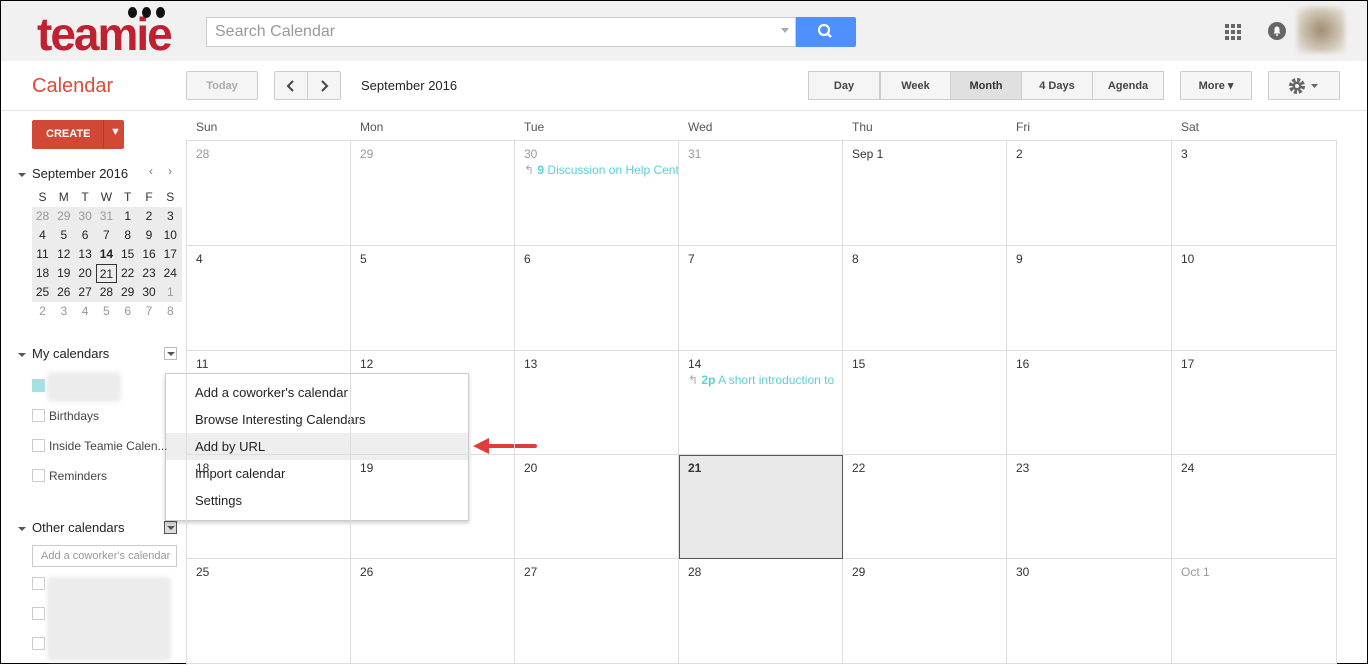 This screenshot has height=665, width=1368. I want to click on calendar-day-cell: 23, so click(1089, 507).